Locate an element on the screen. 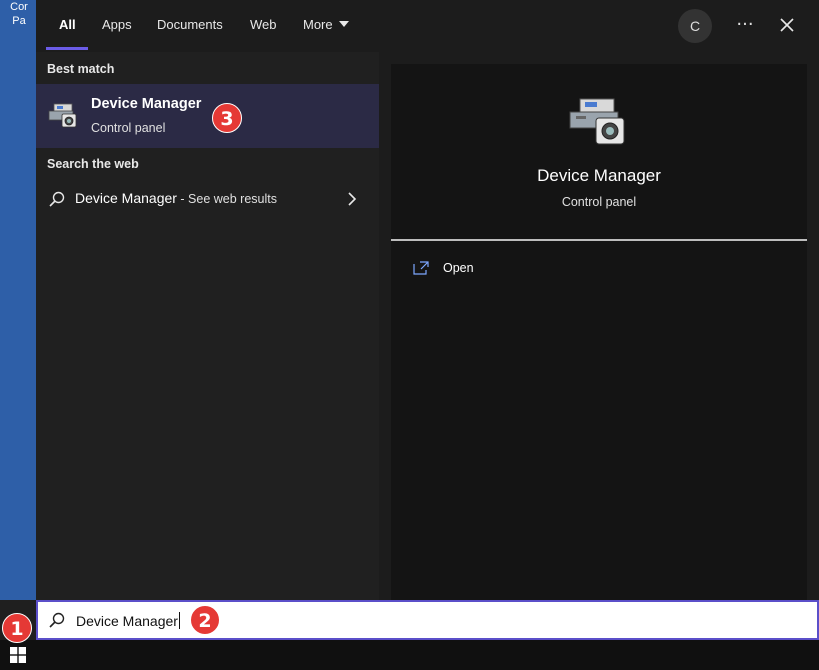 The height and width of the screenshot is (670, 819). web-result-suffix: - See web results is located at coordinates (226, 199).